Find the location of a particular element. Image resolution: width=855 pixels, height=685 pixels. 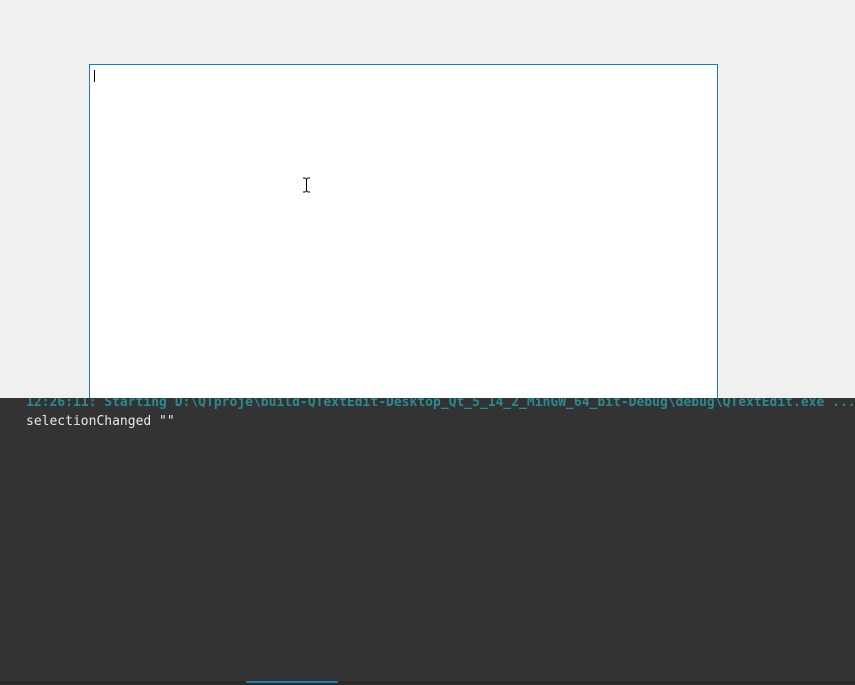

ibeam-cursor-icon is located at coordinates (306, 185).